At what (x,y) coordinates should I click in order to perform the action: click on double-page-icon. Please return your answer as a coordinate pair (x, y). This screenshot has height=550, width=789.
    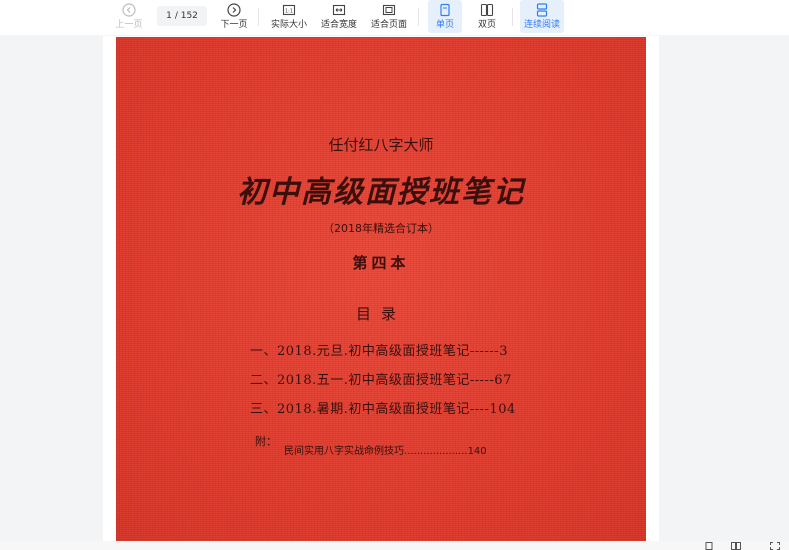
    Looking at the image, I should click on (487, 10).